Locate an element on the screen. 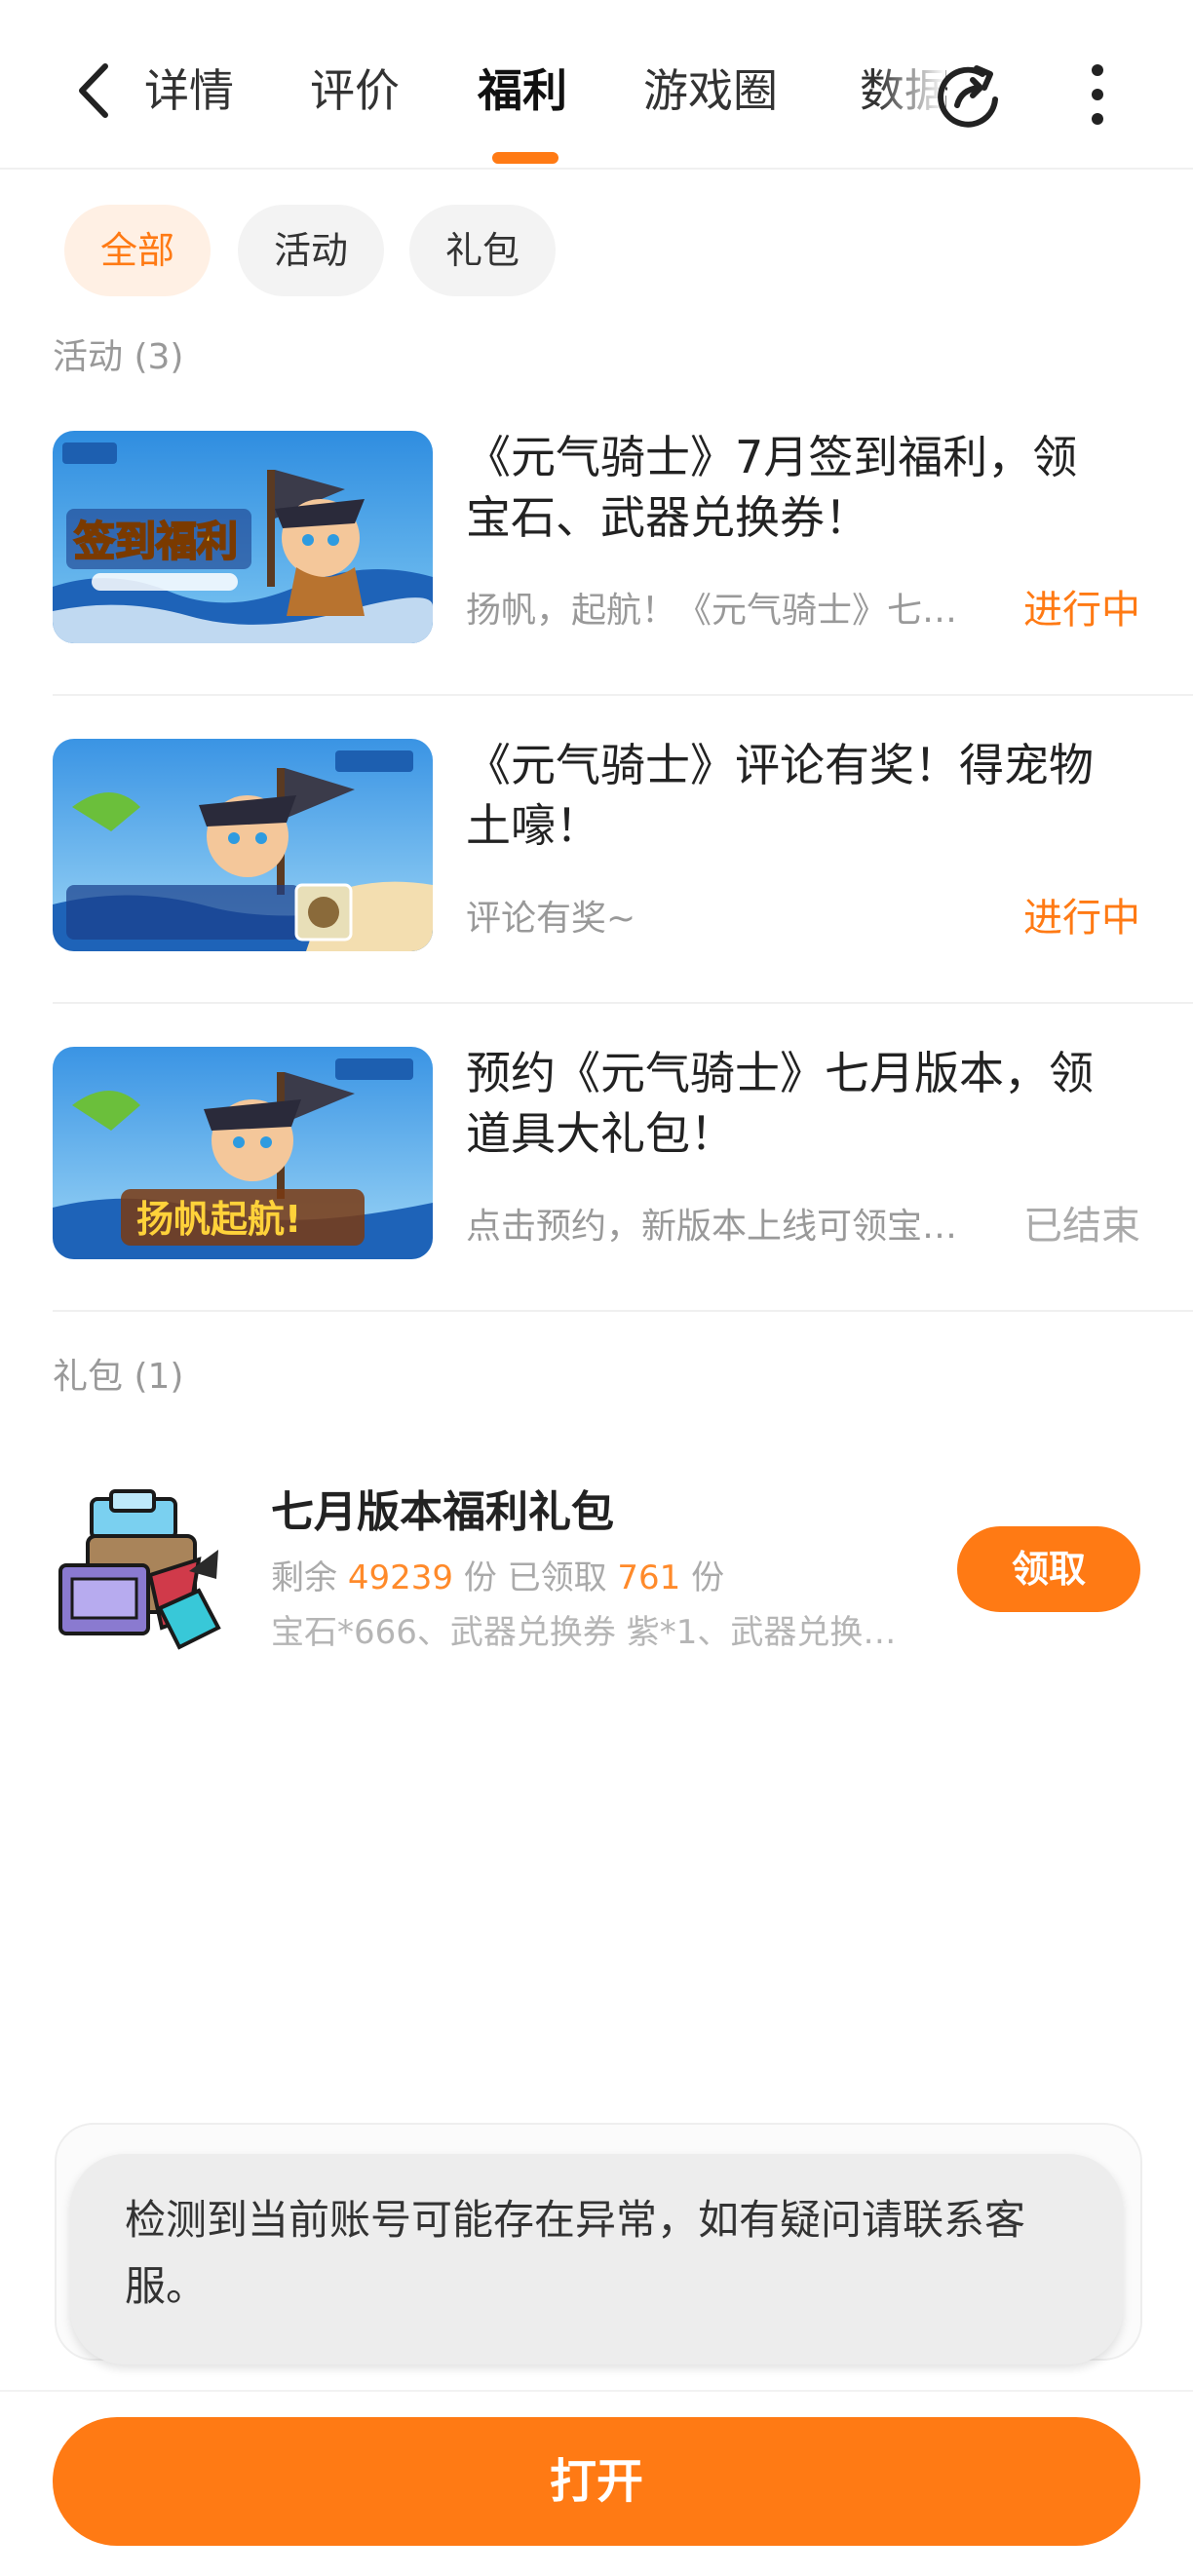 This screenshot has height=2576, width=1193. gift-stats: 剩余 49239 份 已领取 761 份 is located at coordinates (497, 1578).